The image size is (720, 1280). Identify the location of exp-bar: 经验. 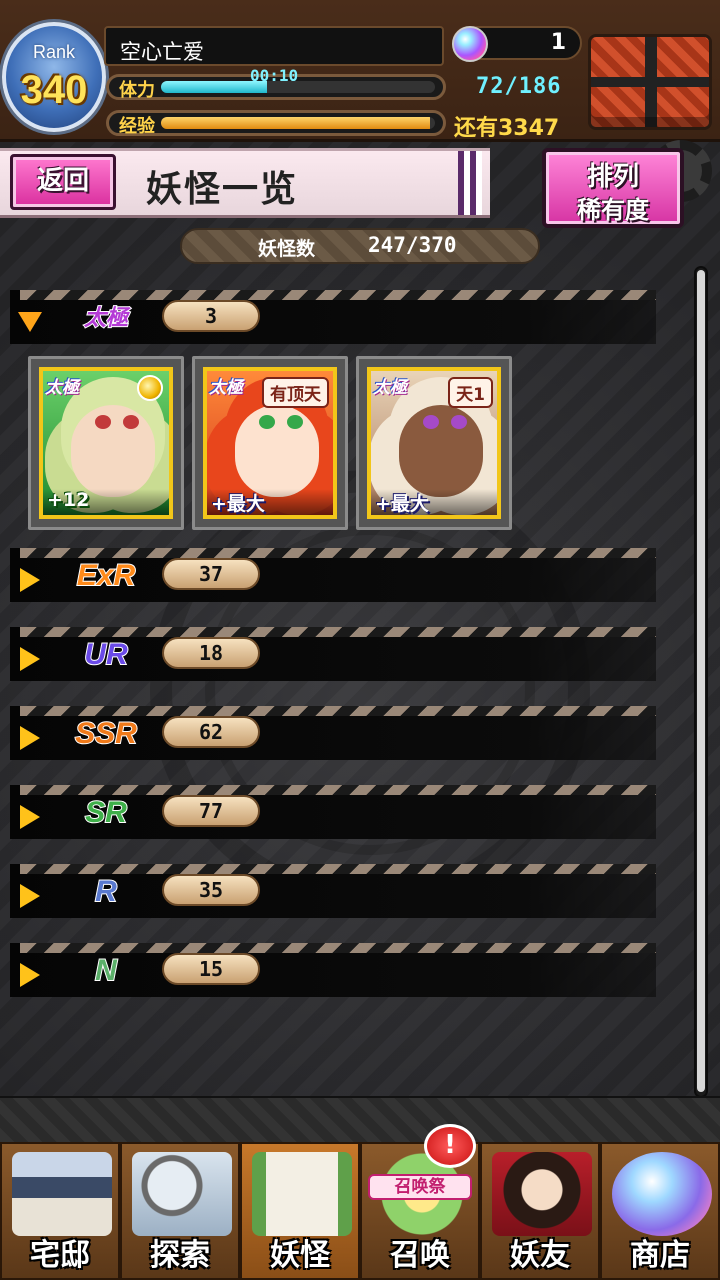
(276, 123).